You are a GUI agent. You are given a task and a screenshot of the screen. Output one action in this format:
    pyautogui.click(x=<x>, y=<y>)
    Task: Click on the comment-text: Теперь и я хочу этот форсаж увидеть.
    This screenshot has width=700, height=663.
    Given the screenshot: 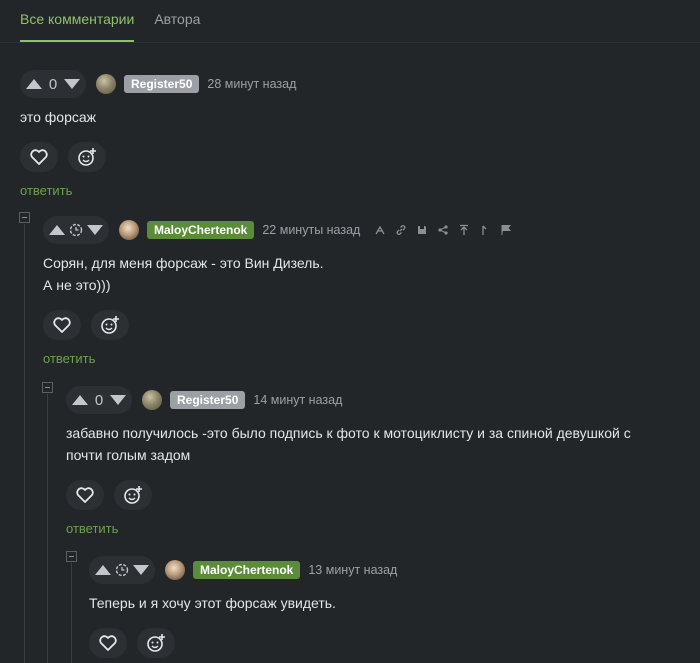 What is the action you would take?
    pyautogui.click(x=243, y=603)
    